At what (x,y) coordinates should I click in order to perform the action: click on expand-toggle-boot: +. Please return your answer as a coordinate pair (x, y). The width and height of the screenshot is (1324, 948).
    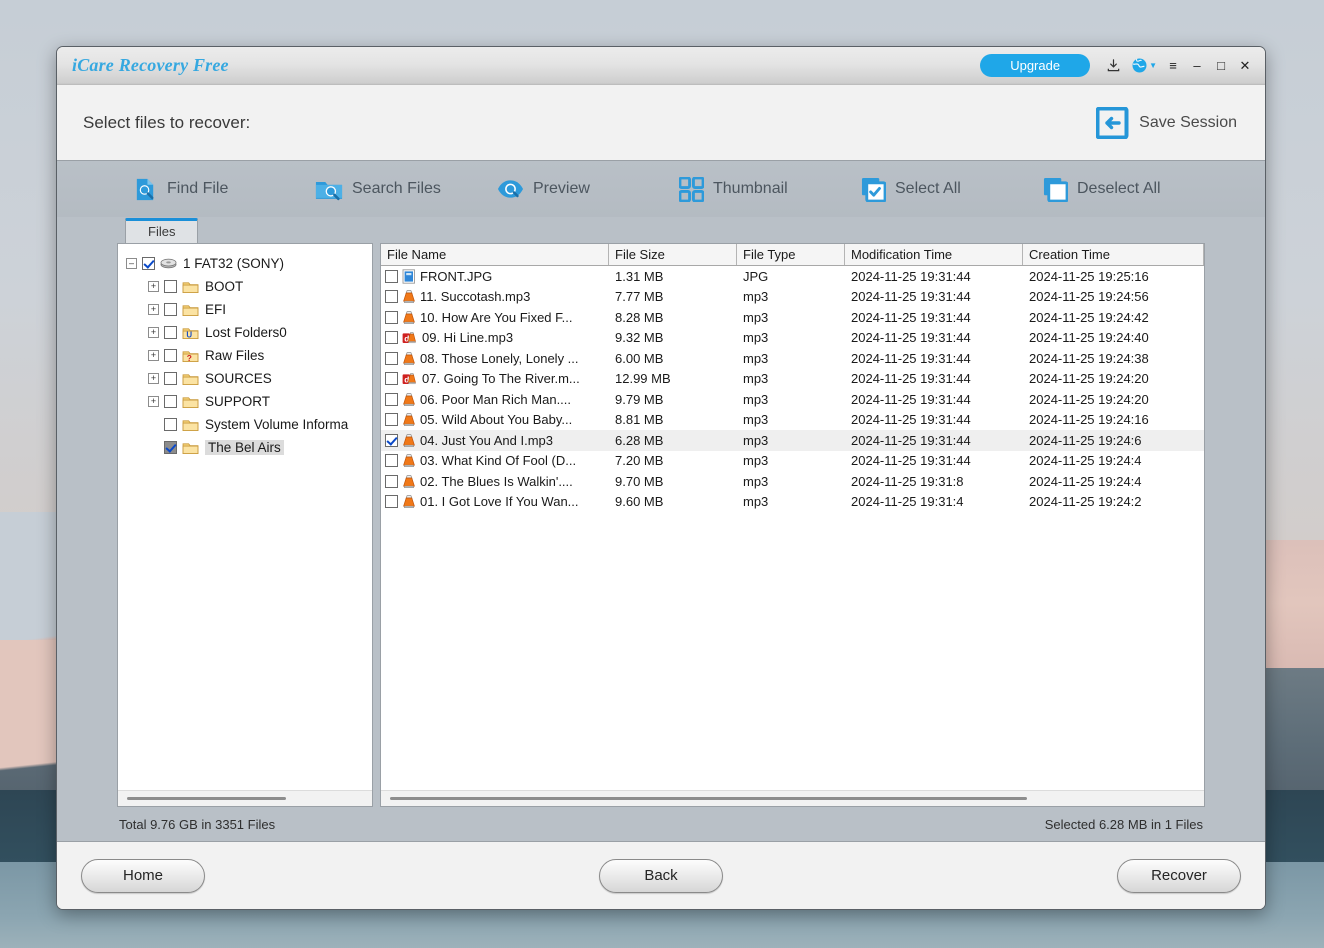
    Looking at the image, I should click on (153, 286).